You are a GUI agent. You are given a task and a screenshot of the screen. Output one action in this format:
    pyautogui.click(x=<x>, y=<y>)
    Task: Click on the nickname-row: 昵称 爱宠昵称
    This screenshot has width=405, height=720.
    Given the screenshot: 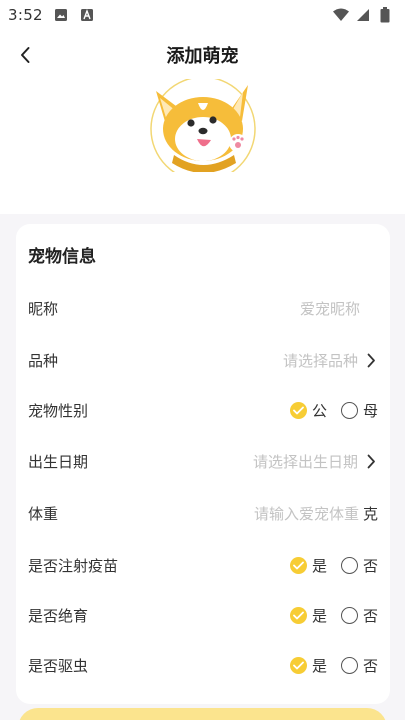 What is the action you would take?
    pyautogui.click(x=203, y=308)
    